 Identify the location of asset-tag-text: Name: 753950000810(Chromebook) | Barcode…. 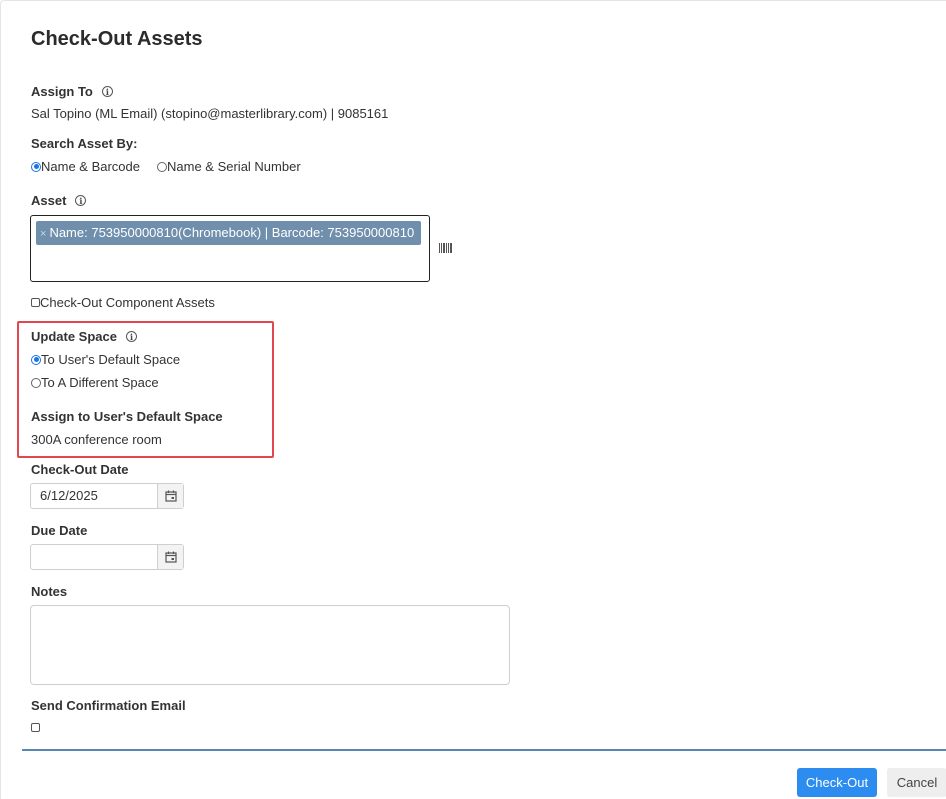
(232, 232).